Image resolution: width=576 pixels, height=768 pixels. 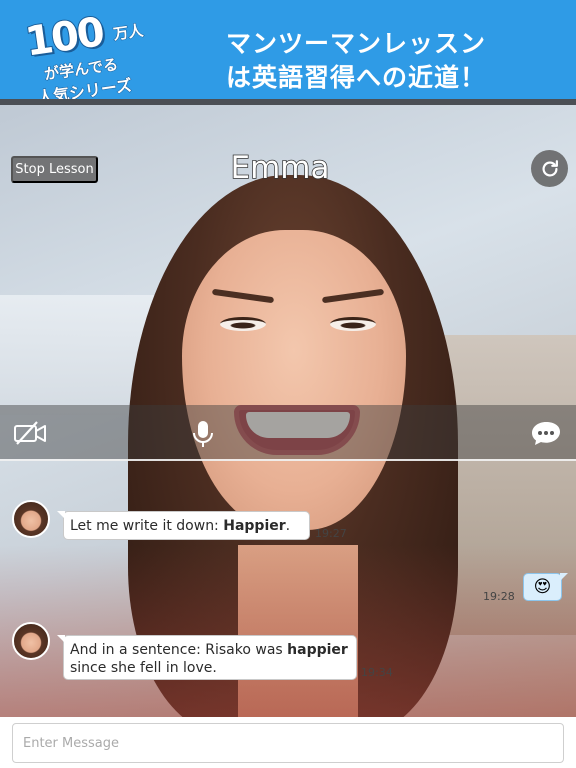 I want to click on tutor-eye-right, so click(x=353, y=324).